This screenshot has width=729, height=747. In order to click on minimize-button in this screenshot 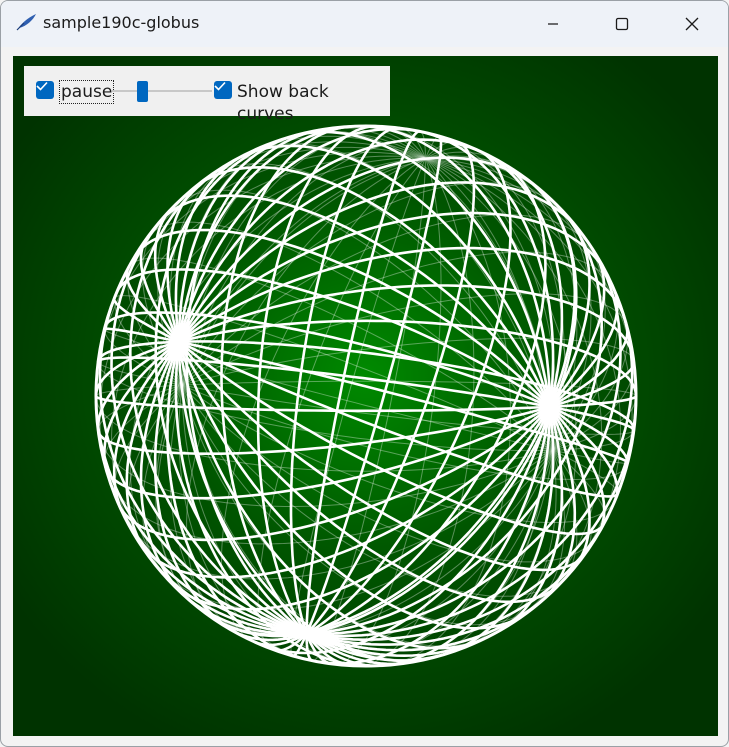, I will do `click(553, 24)`.